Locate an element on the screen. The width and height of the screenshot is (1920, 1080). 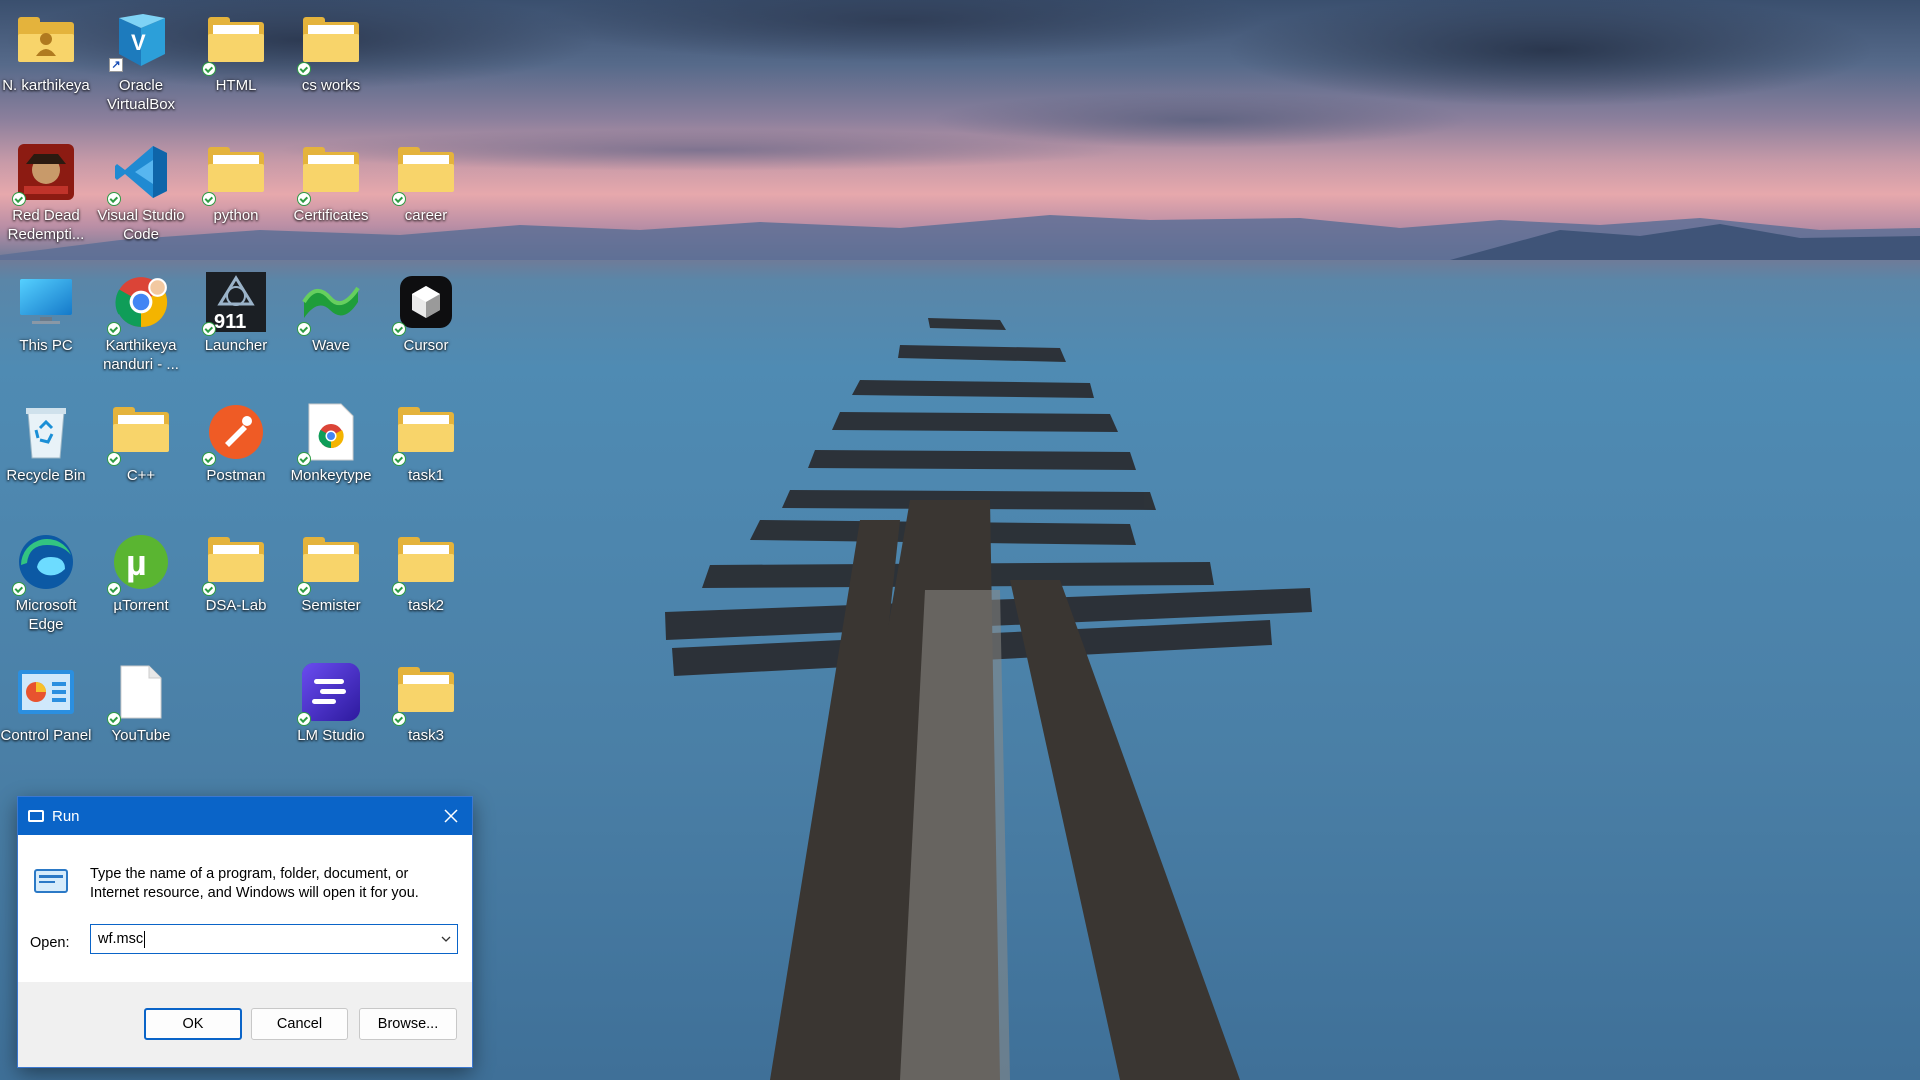
desktop-icon-control-panel: Control Panel is located at coordinates (46, 702).